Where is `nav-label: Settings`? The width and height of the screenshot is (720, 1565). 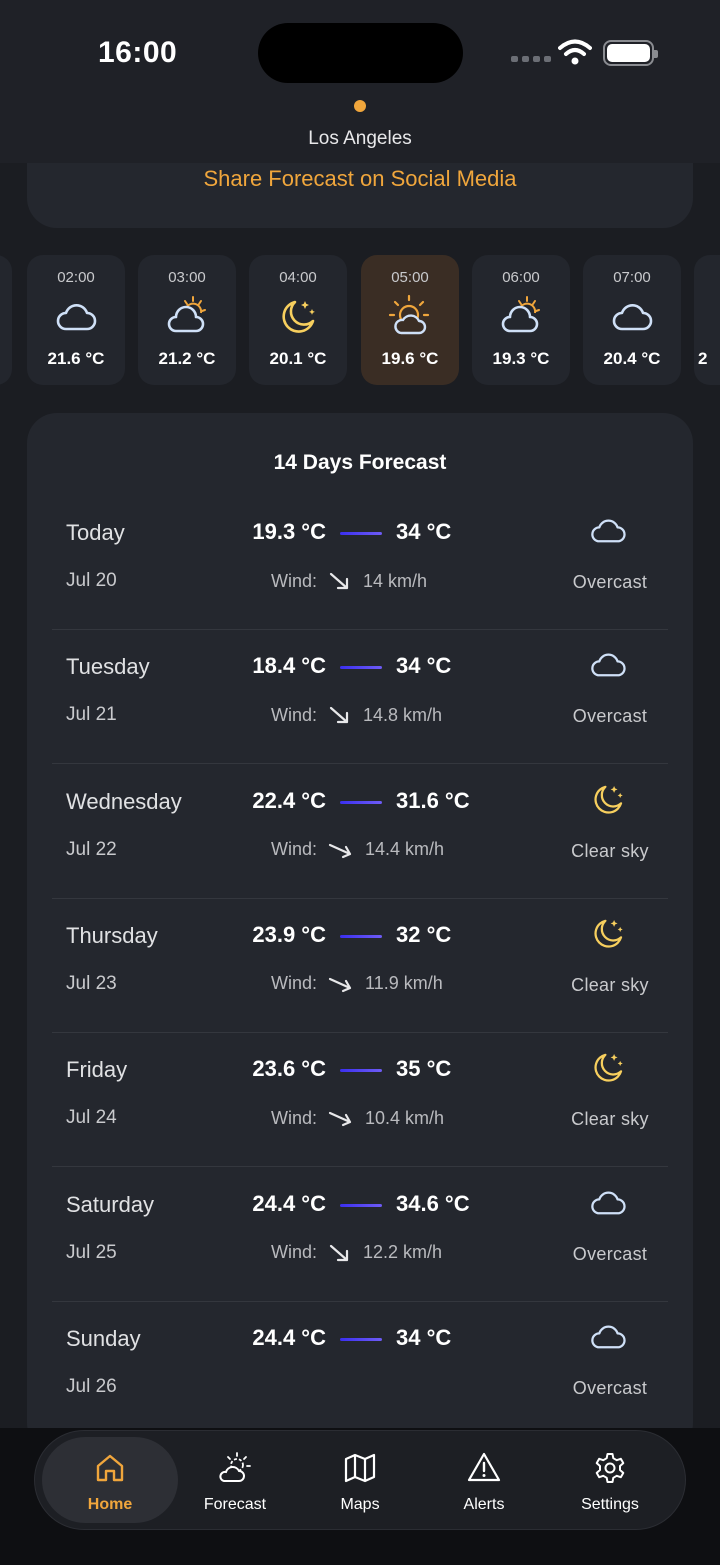 nav-label: Settings is located at coordinates (610, 1504).